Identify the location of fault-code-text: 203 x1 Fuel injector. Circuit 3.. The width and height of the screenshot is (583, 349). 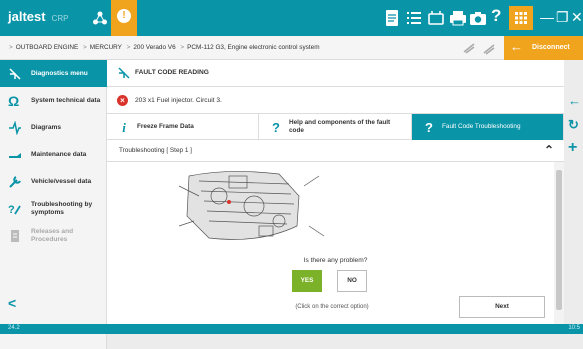
(178, 100).